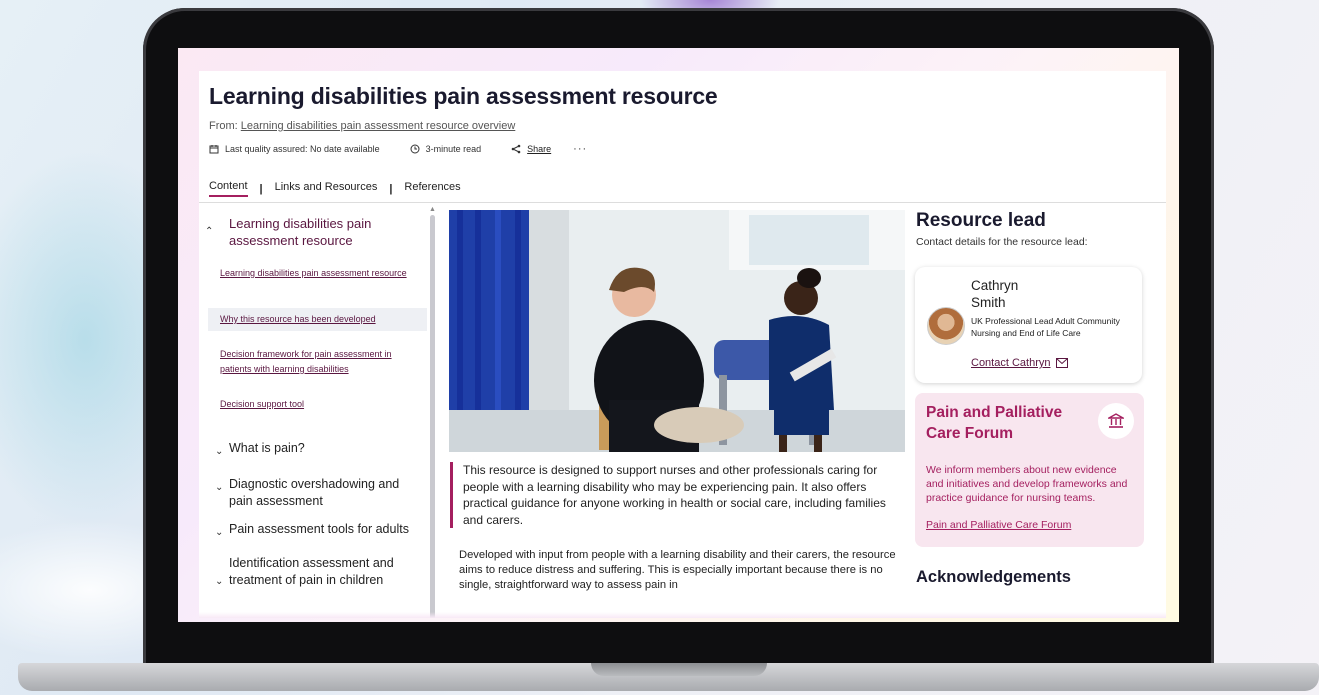  Describe the element at coordinates (453, 149) in the screenshot. I see `read-time-text: 3-minute read` at that location.